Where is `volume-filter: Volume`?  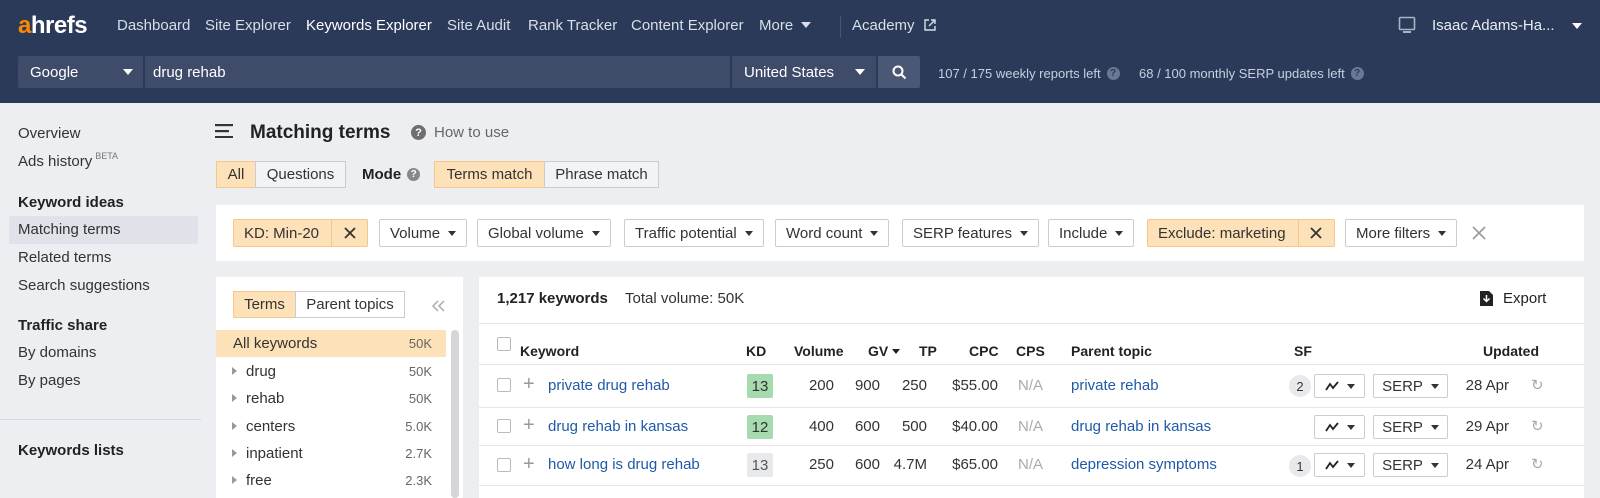 volume-filter: Volume is located at coordinates (423, 233).